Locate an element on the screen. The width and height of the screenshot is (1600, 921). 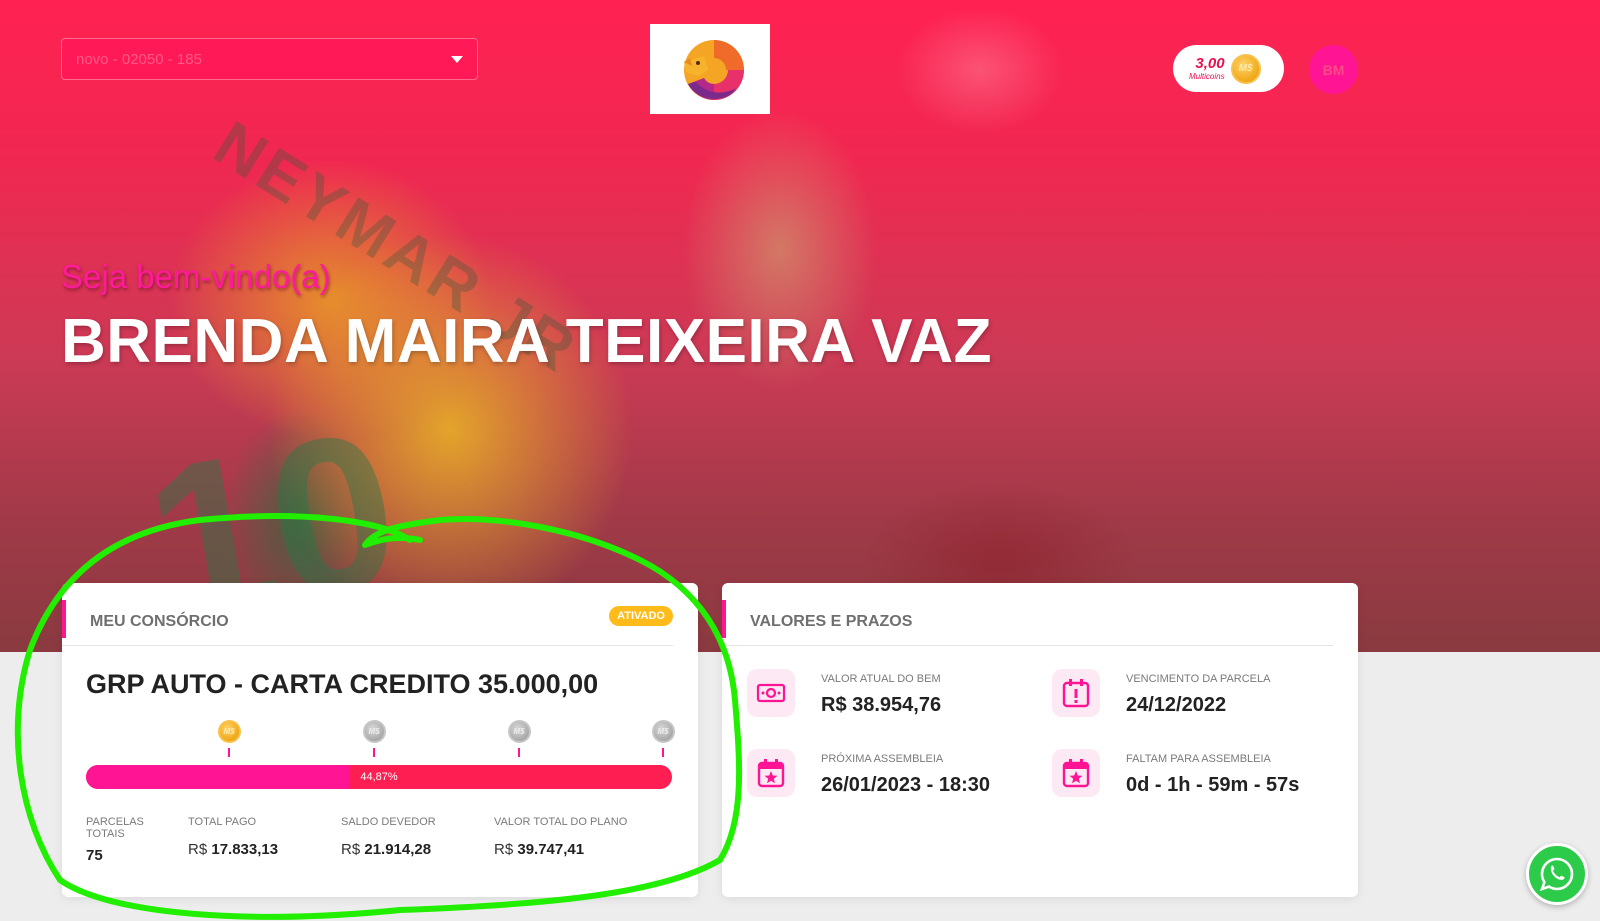
milestone-2: M$ is located at coordinates (374, 738).